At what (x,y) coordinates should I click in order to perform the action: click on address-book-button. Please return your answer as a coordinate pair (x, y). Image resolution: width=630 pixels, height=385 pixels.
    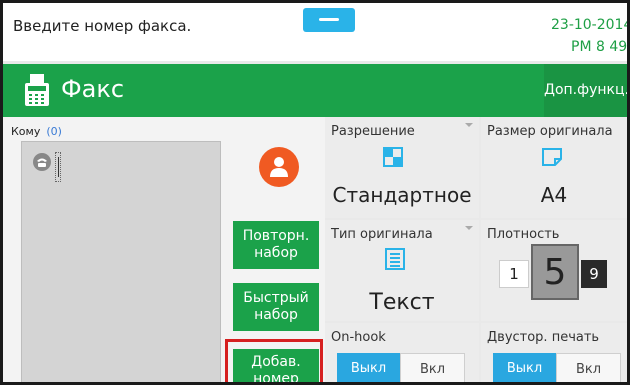
    Looking at the image, I should click on (279, 167).